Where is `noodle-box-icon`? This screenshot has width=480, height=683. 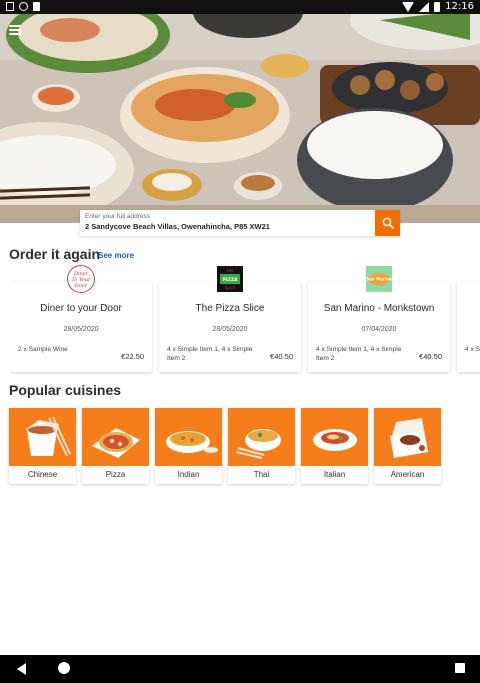
noodle-box-icon is located at coordinates (48, 436).